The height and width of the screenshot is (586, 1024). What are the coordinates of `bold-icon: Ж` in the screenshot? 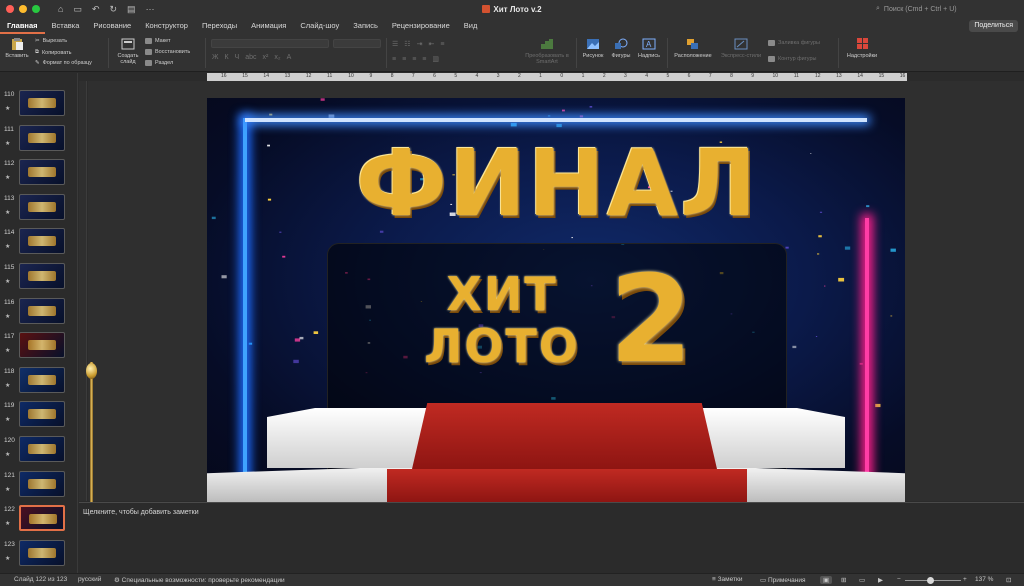 It's located at (215, 57).